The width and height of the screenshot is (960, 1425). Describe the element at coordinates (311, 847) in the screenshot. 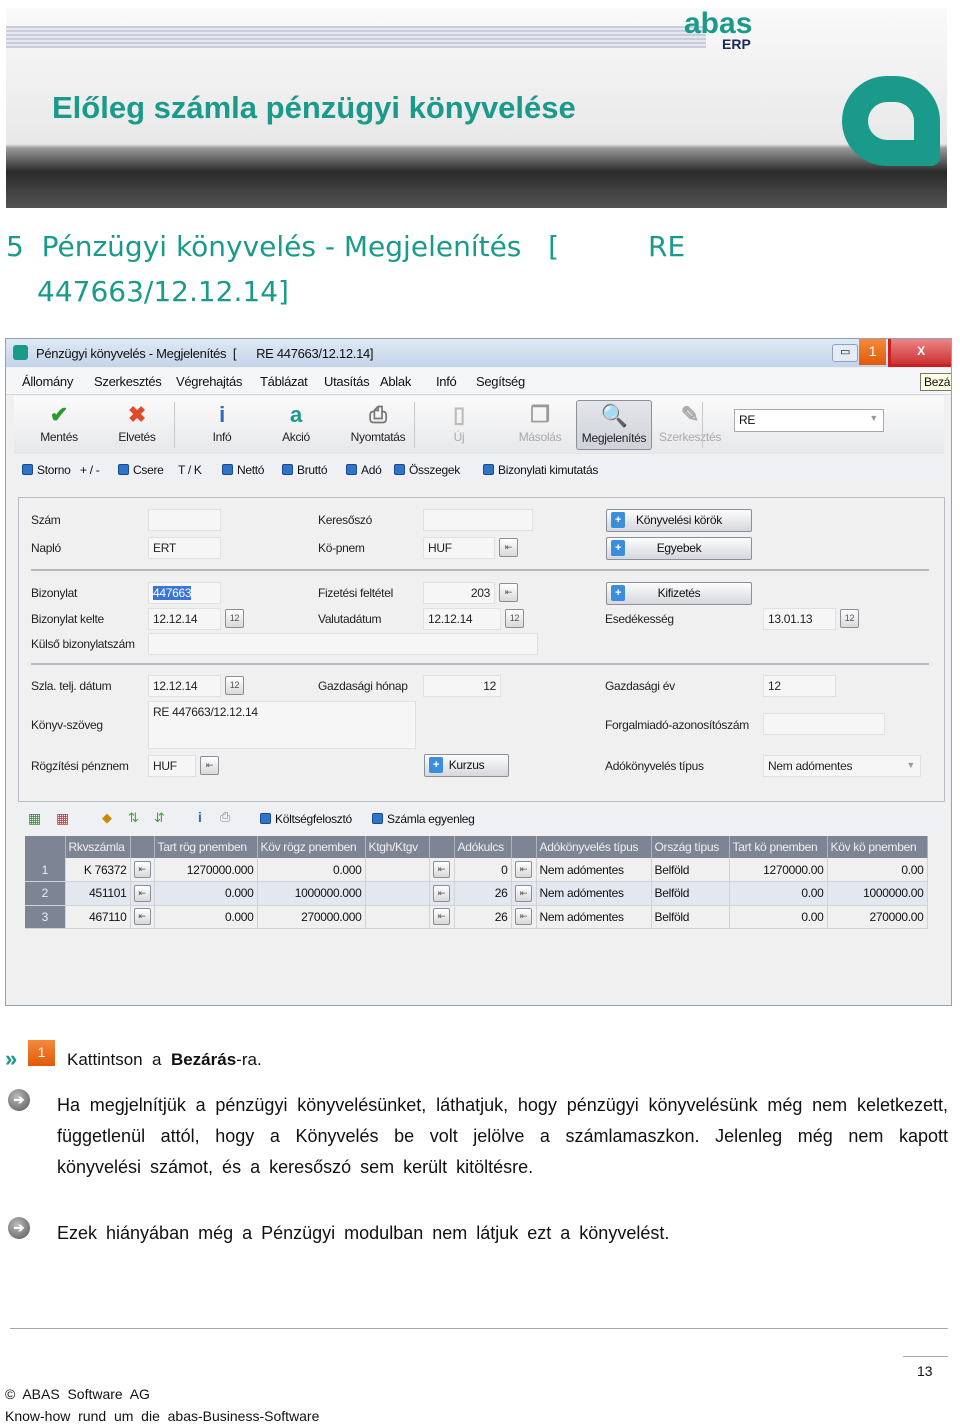

I see `column-header: Köv rögz pnemben` at that location.